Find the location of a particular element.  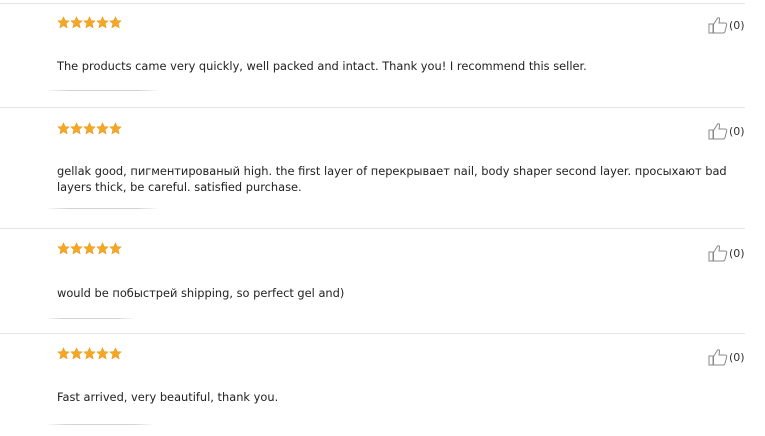

review-text: Fast arrived, very beautiful, thank you. is located at coordinates (168, 397).